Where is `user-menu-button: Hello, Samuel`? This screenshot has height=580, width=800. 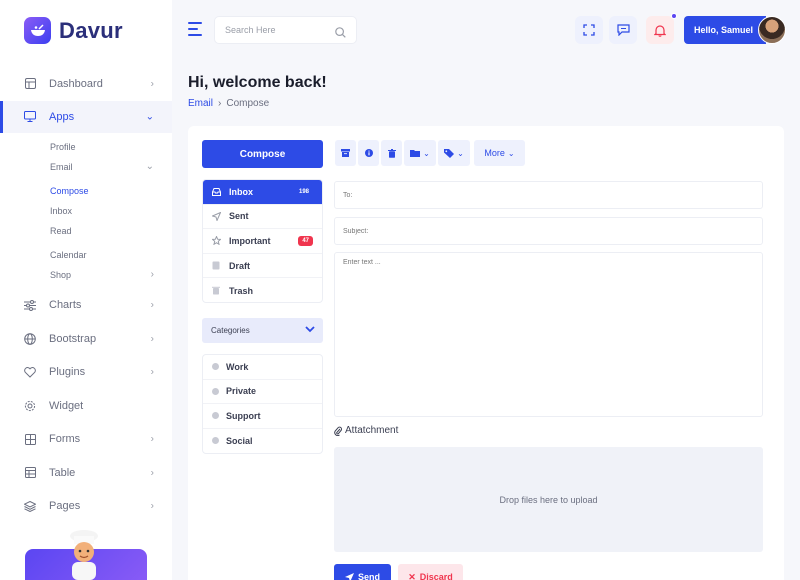 user-menu-button: Hello, Samuel is located at coordinates (725, 30).